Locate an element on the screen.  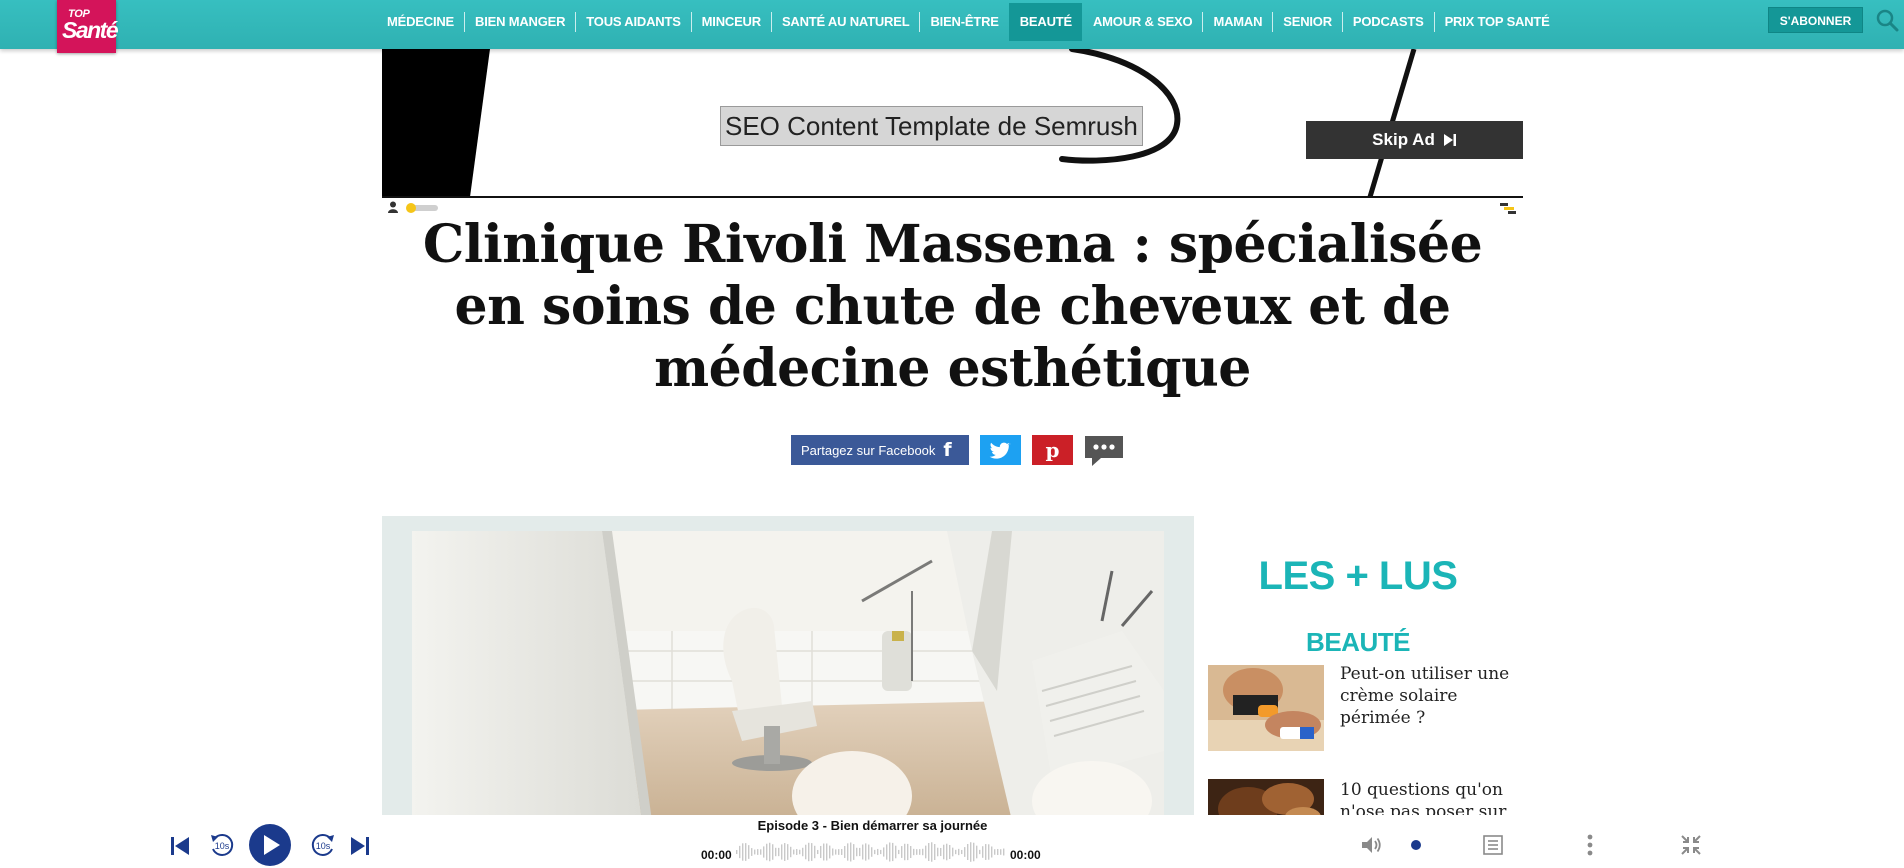
previous-track-icon is located at coordinates (180, 846).